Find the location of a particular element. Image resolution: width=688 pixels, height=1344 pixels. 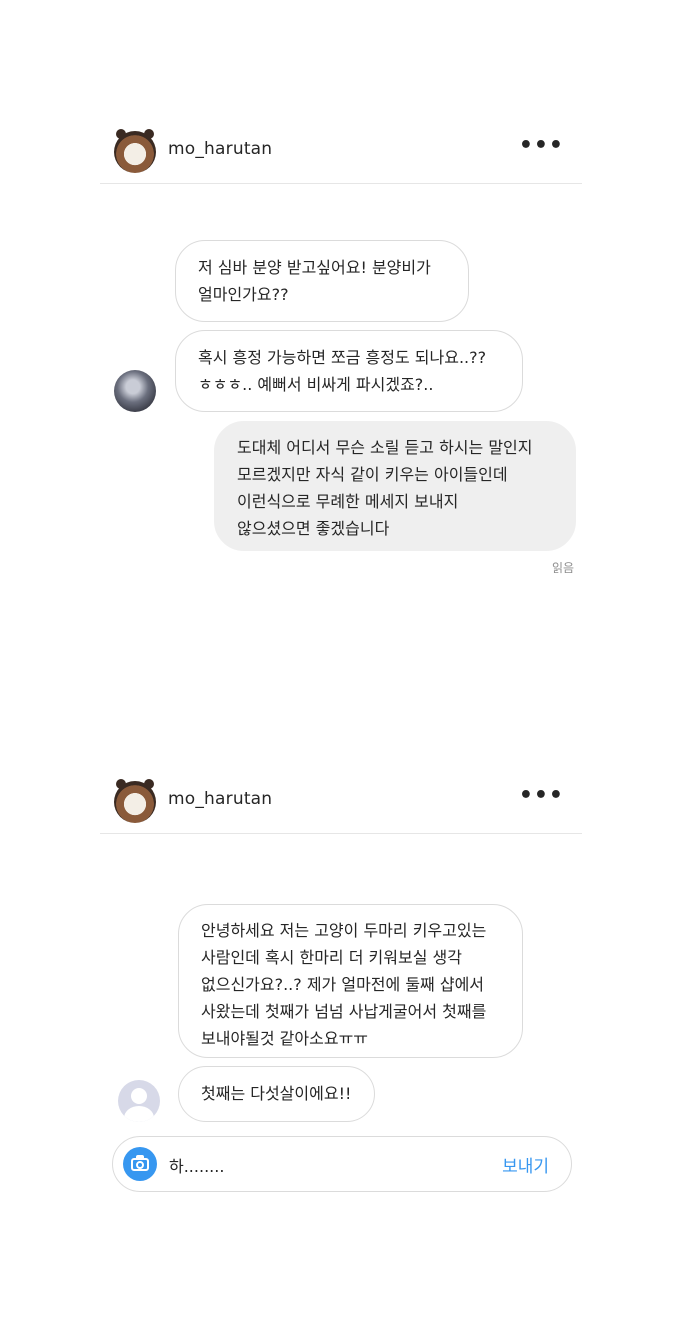

camera-icon is located at coordinates (140, 1164).